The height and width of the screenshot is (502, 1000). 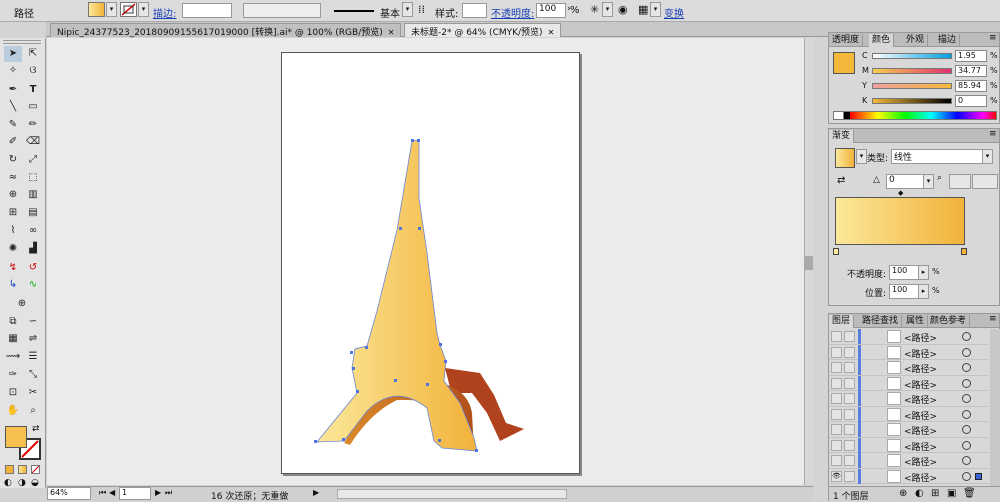 I want to click on current-color-swatch, so click(x=844, y=63).